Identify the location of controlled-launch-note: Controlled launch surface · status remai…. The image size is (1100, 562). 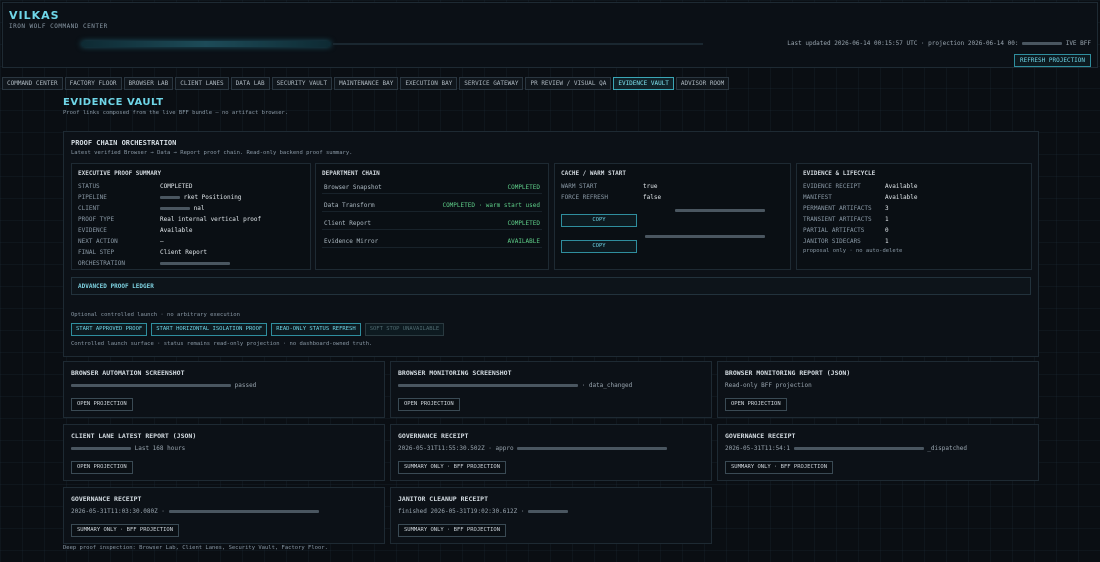
(222, 344).